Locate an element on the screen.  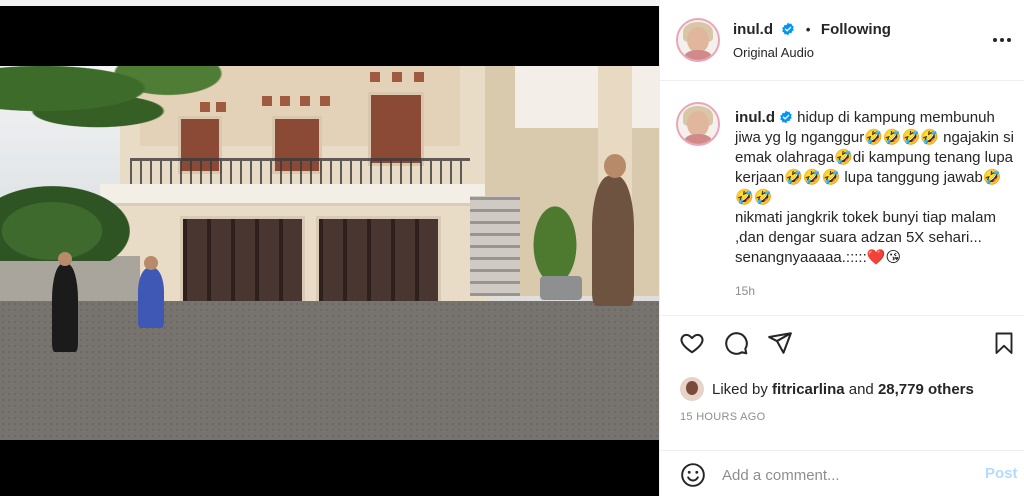
scene-bushes is located at coordinates (65, 223).